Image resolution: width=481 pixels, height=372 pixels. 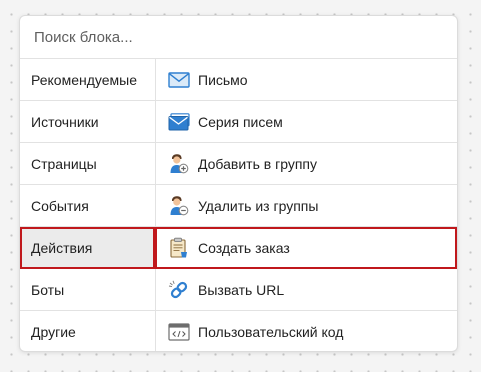 What do you see at coordinates (87, 290) in the screenshot?
I see `category-bots: Боты` at bounding box center [87, 290].